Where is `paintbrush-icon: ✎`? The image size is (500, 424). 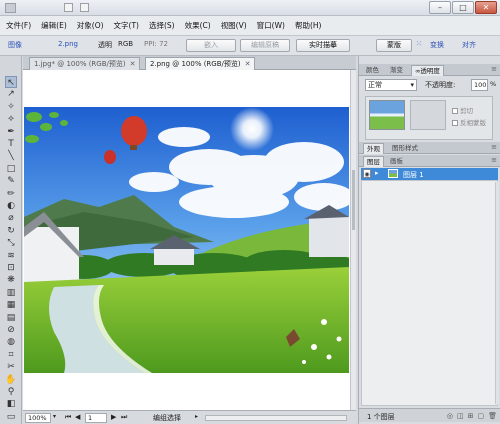 paintbrush-icon: ✎ is located at coordinates (11, 181).